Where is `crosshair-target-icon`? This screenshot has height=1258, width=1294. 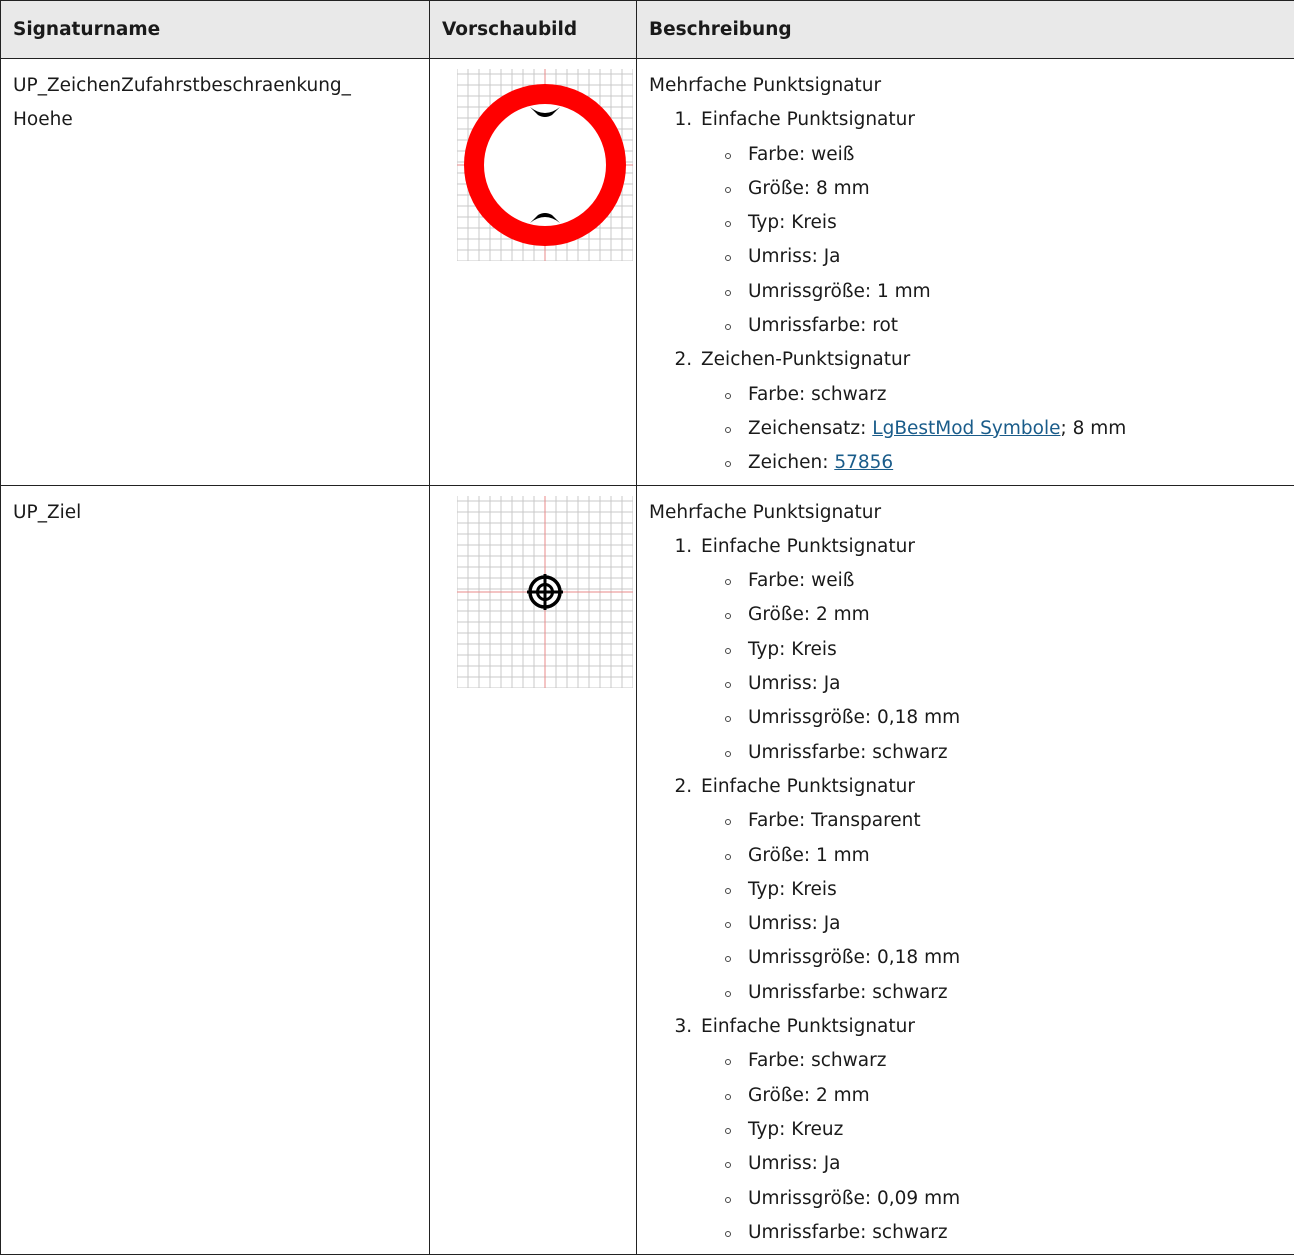 crosshair-target-icon is located at coordinates (545, 591).